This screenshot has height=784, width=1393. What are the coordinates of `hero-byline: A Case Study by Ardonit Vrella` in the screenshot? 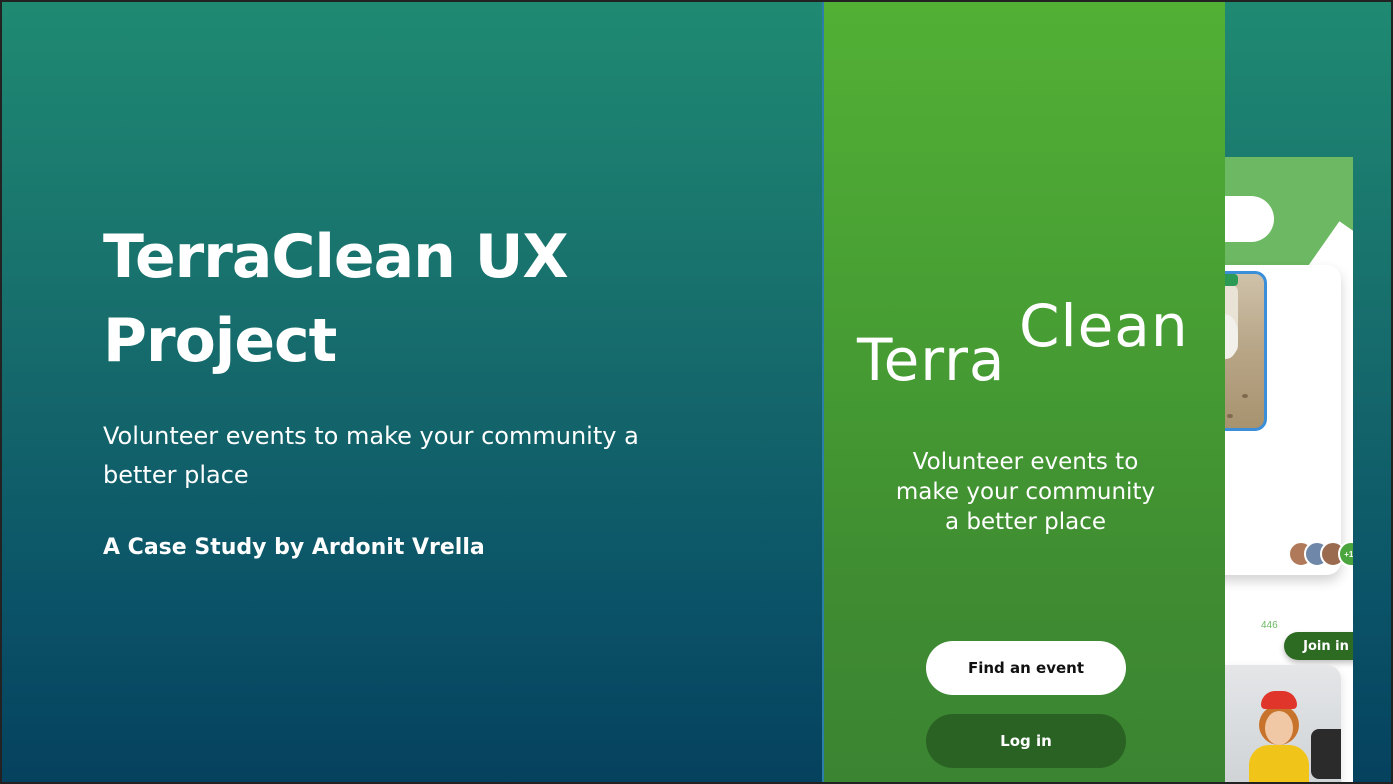 It's located at (294, 547).